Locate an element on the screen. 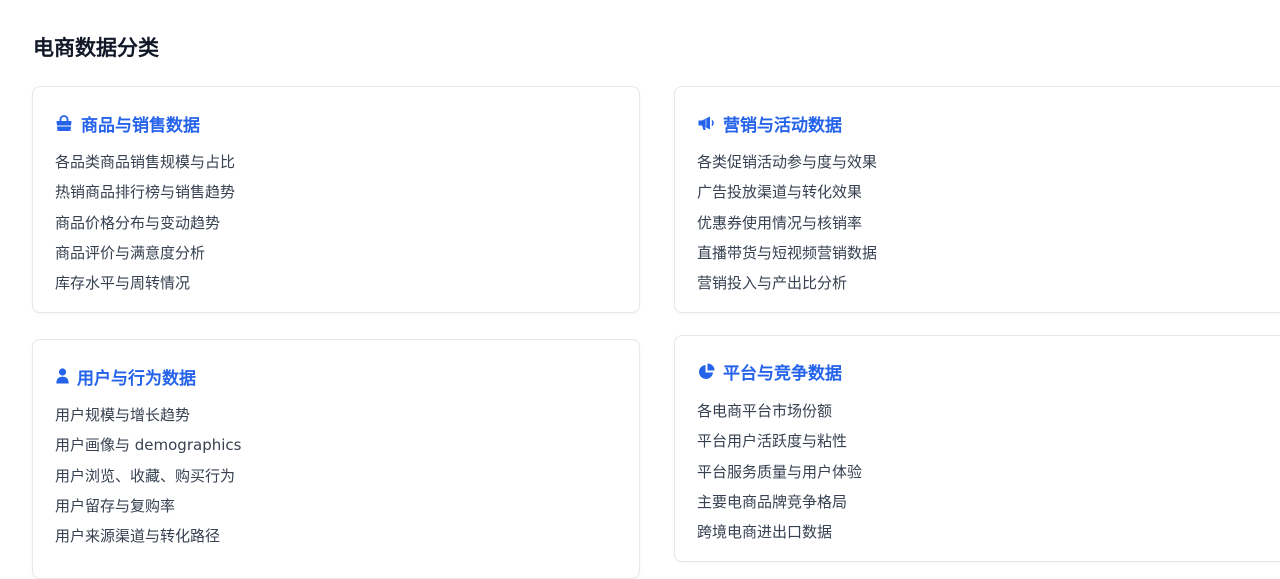 Image resolution: width=1280 pixels, height=579 pixels. list-item: 广告投放渠道与转化效果 is located at coordinates (780, 192).